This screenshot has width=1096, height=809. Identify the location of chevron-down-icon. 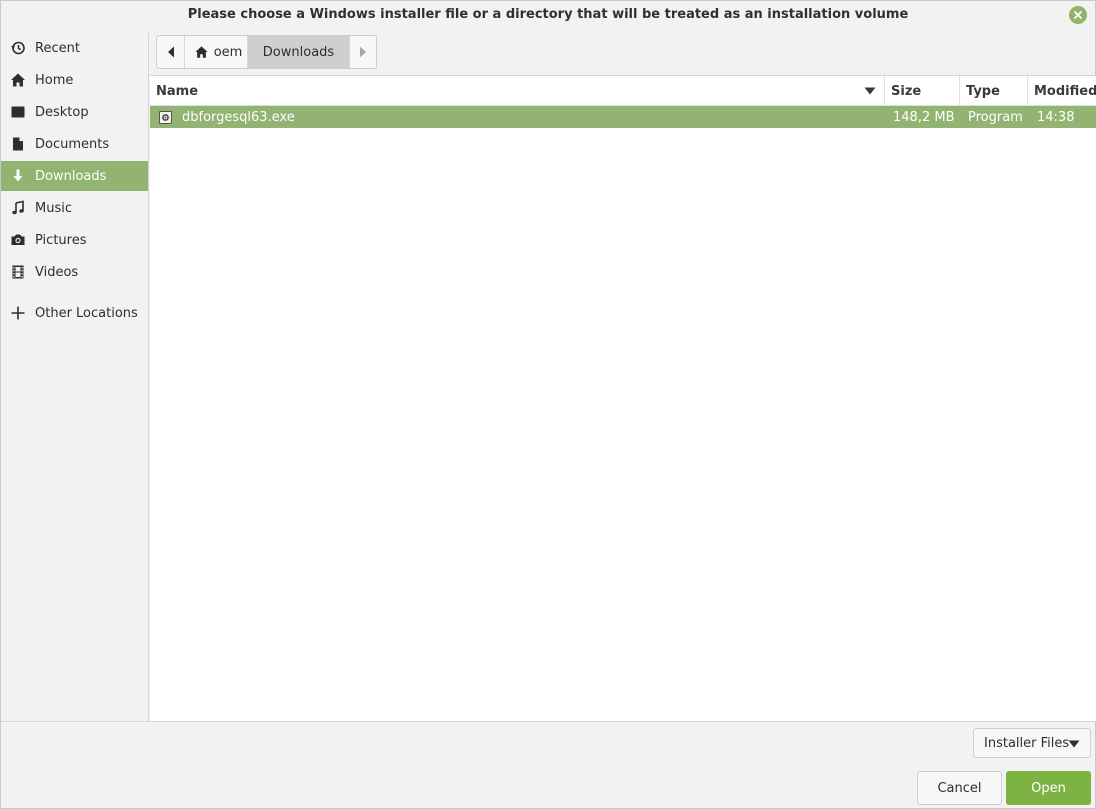
(1074, 744).